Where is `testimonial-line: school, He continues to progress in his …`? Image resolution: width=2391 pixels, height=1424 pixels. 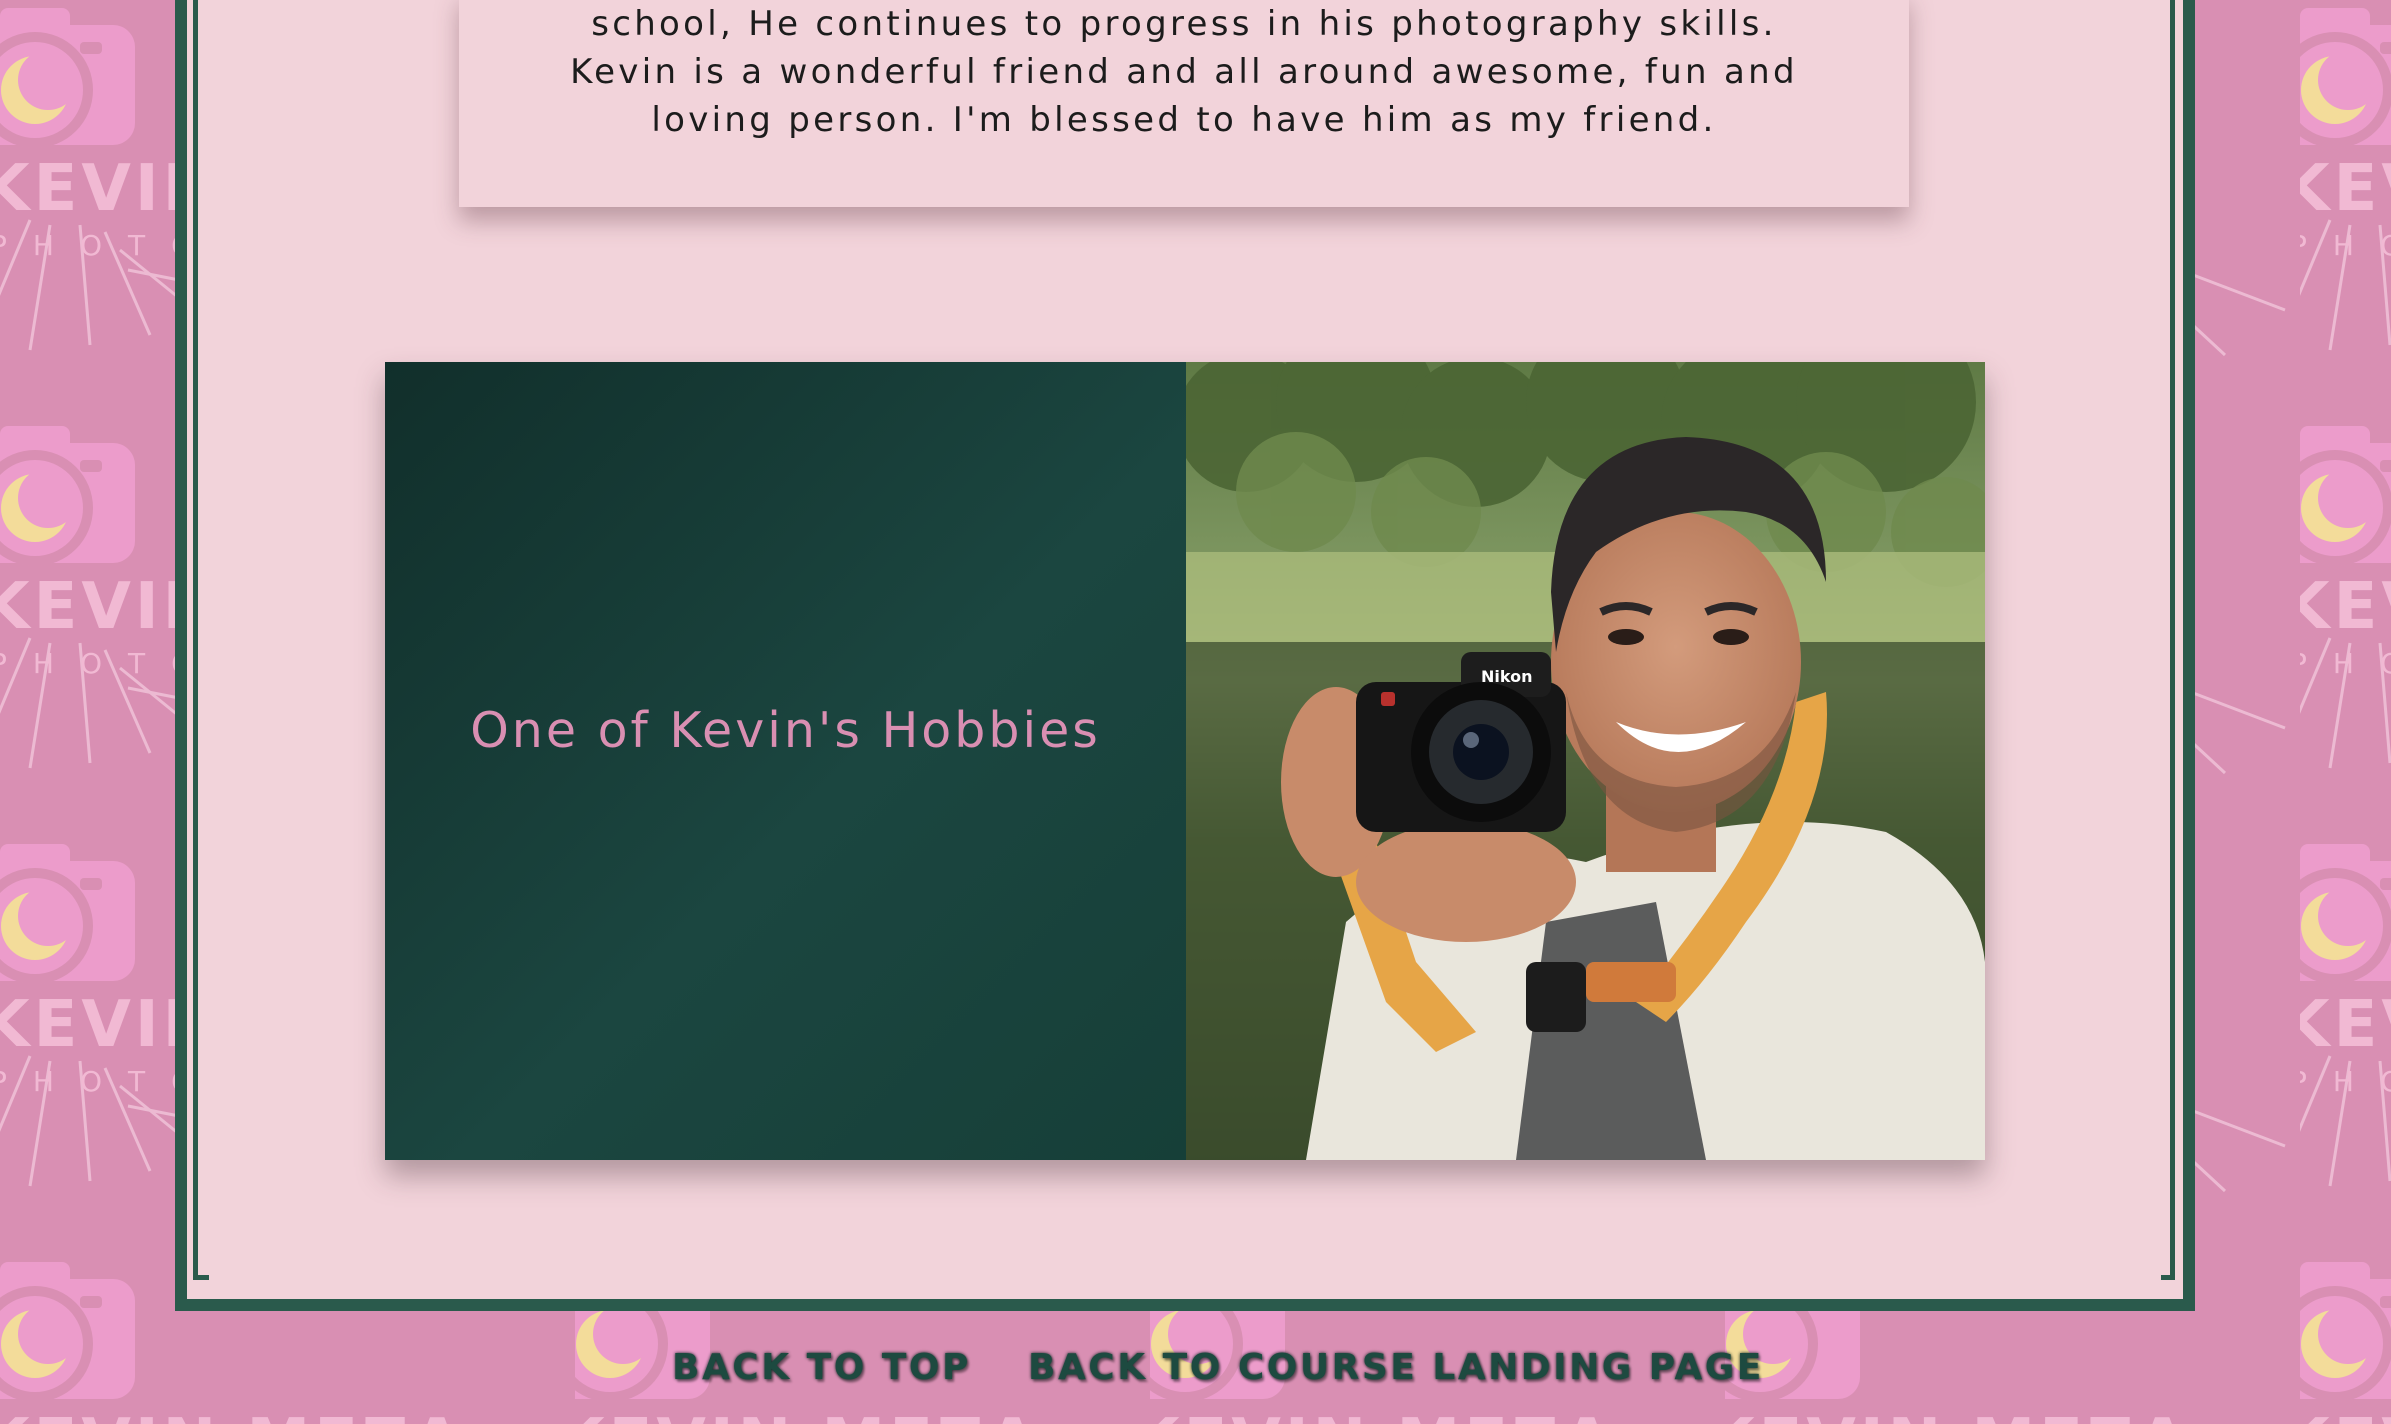
testimonial-line: school, He continues to progress in his … is located at coordinates (1184, 24).